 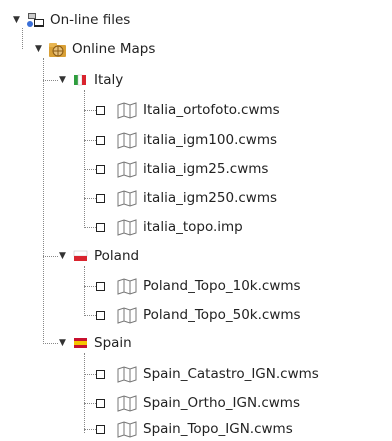 I want to click on tree-item-poland-topo-50k: Poland_Topo_50k.cwms, so click(x=192, y=315).